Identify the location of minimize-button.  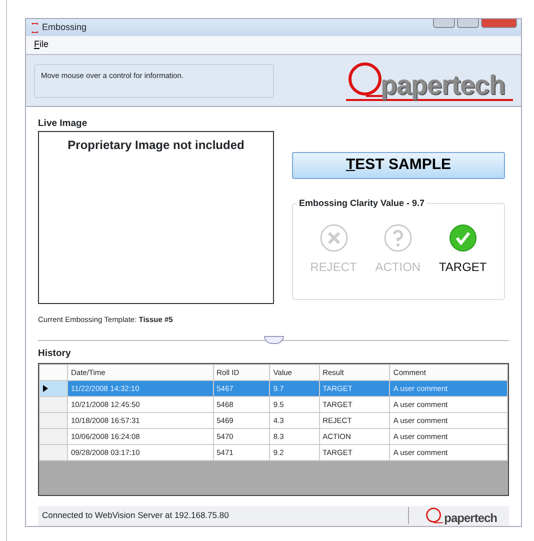
(444, 23).